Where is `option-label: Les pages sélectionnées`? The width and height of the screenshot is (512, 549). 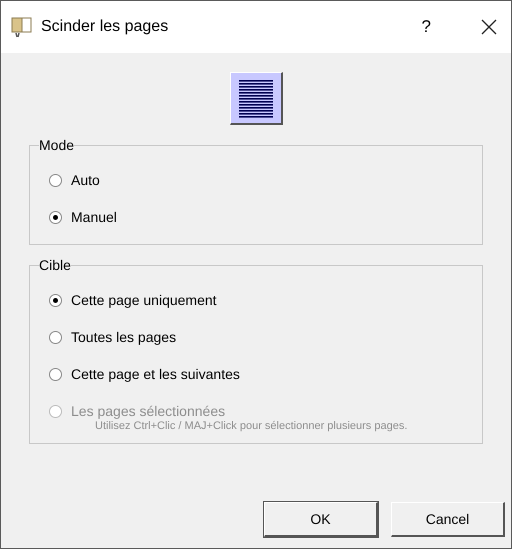 option-label: Les pages sélectionnées is located at coordinates (148, 411).